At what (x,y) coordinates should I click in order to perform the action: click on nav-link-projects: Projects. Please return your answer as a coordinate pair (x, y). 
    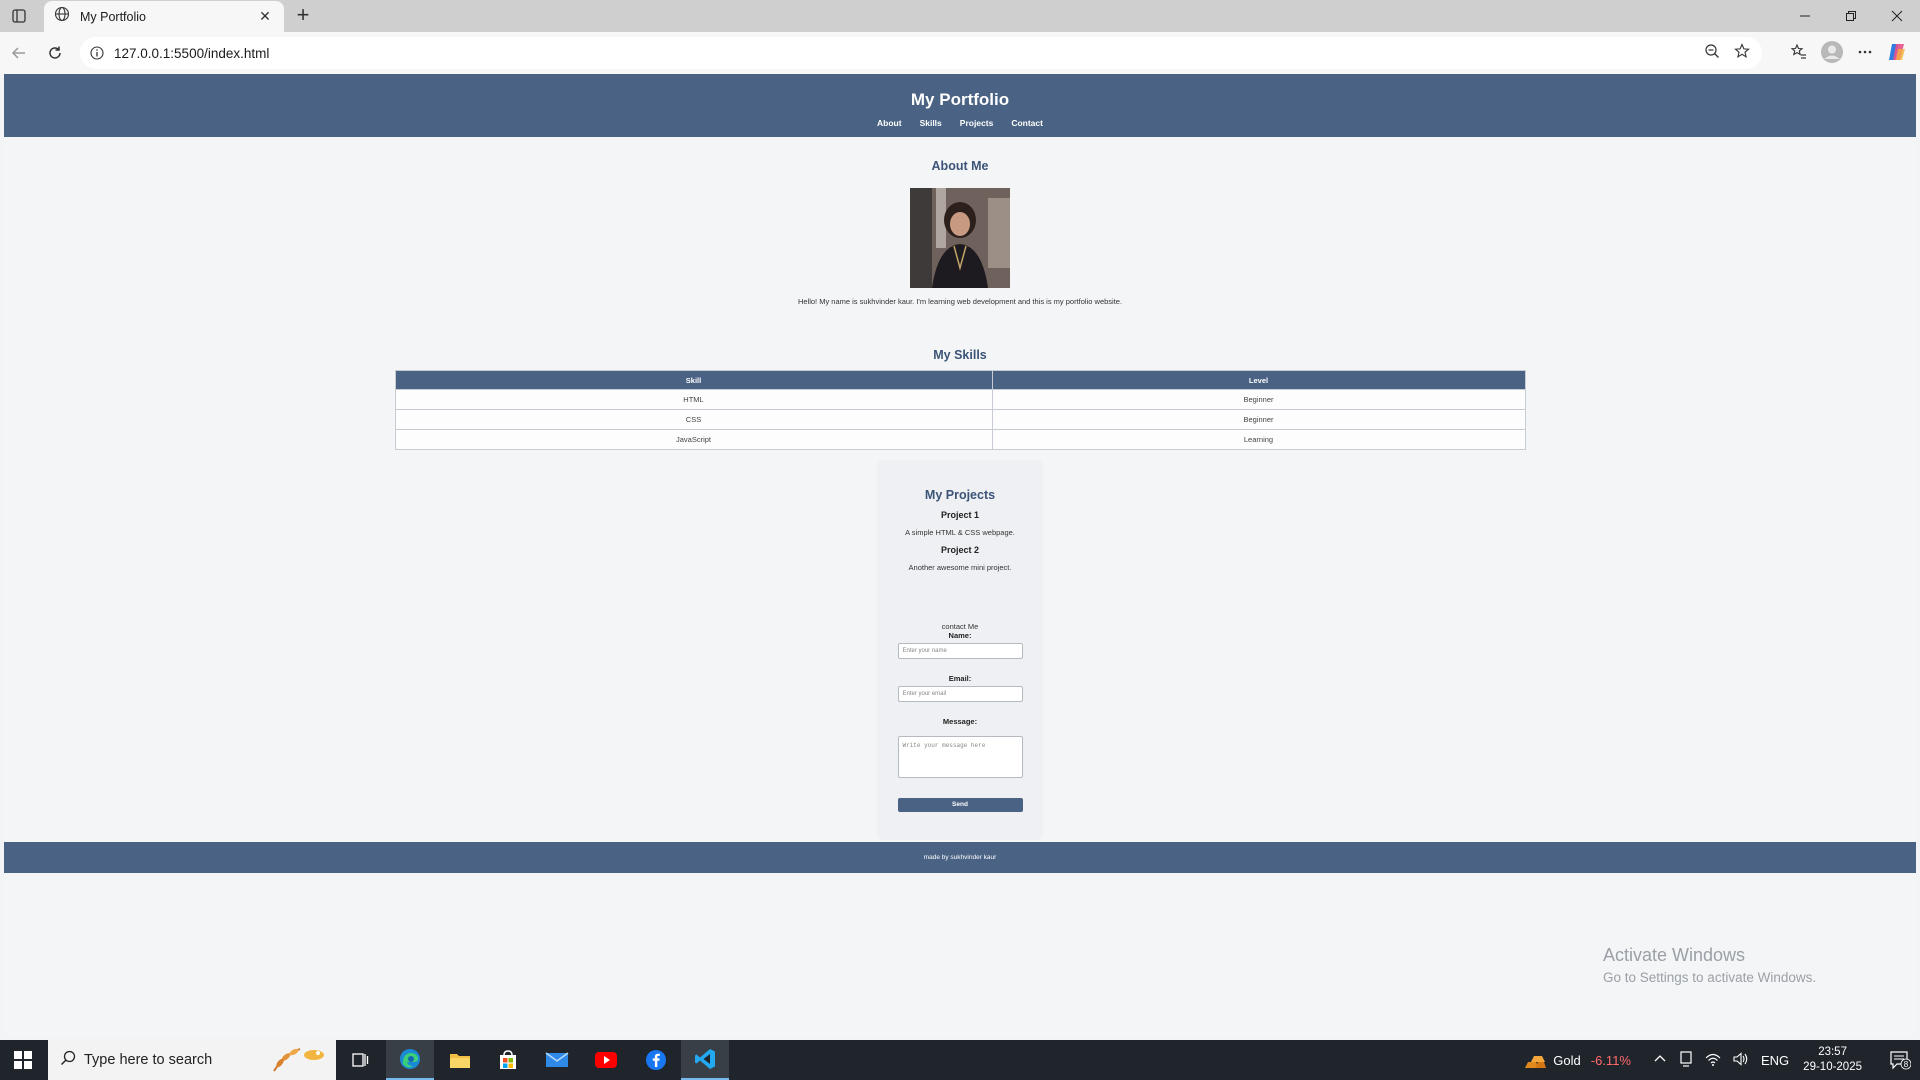
    Looking at the image, I should click on (977, 123).